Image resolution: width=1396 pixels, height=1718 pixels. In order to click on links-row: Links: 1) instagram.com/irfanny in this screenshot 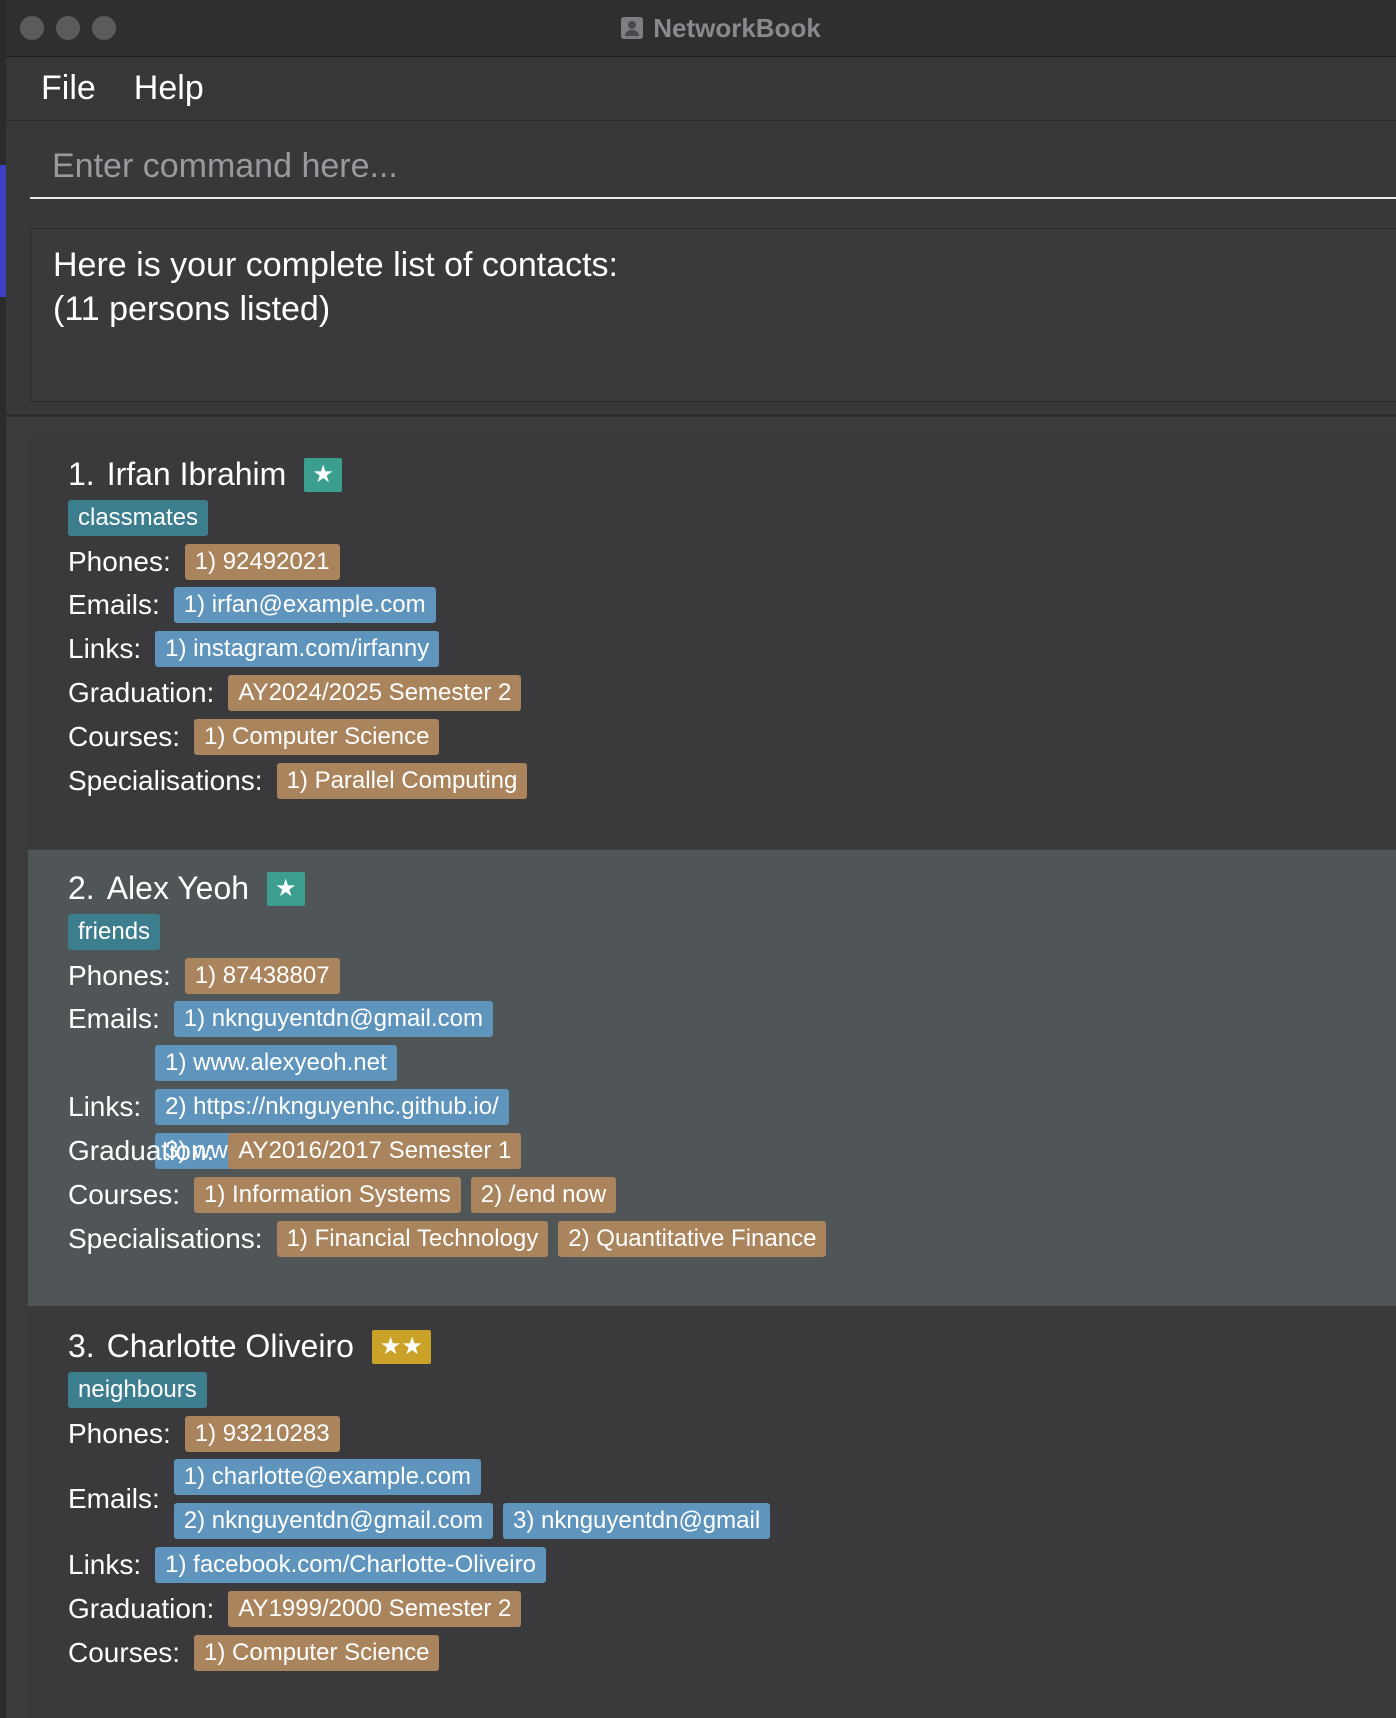, I will do `click(254, 649)`.